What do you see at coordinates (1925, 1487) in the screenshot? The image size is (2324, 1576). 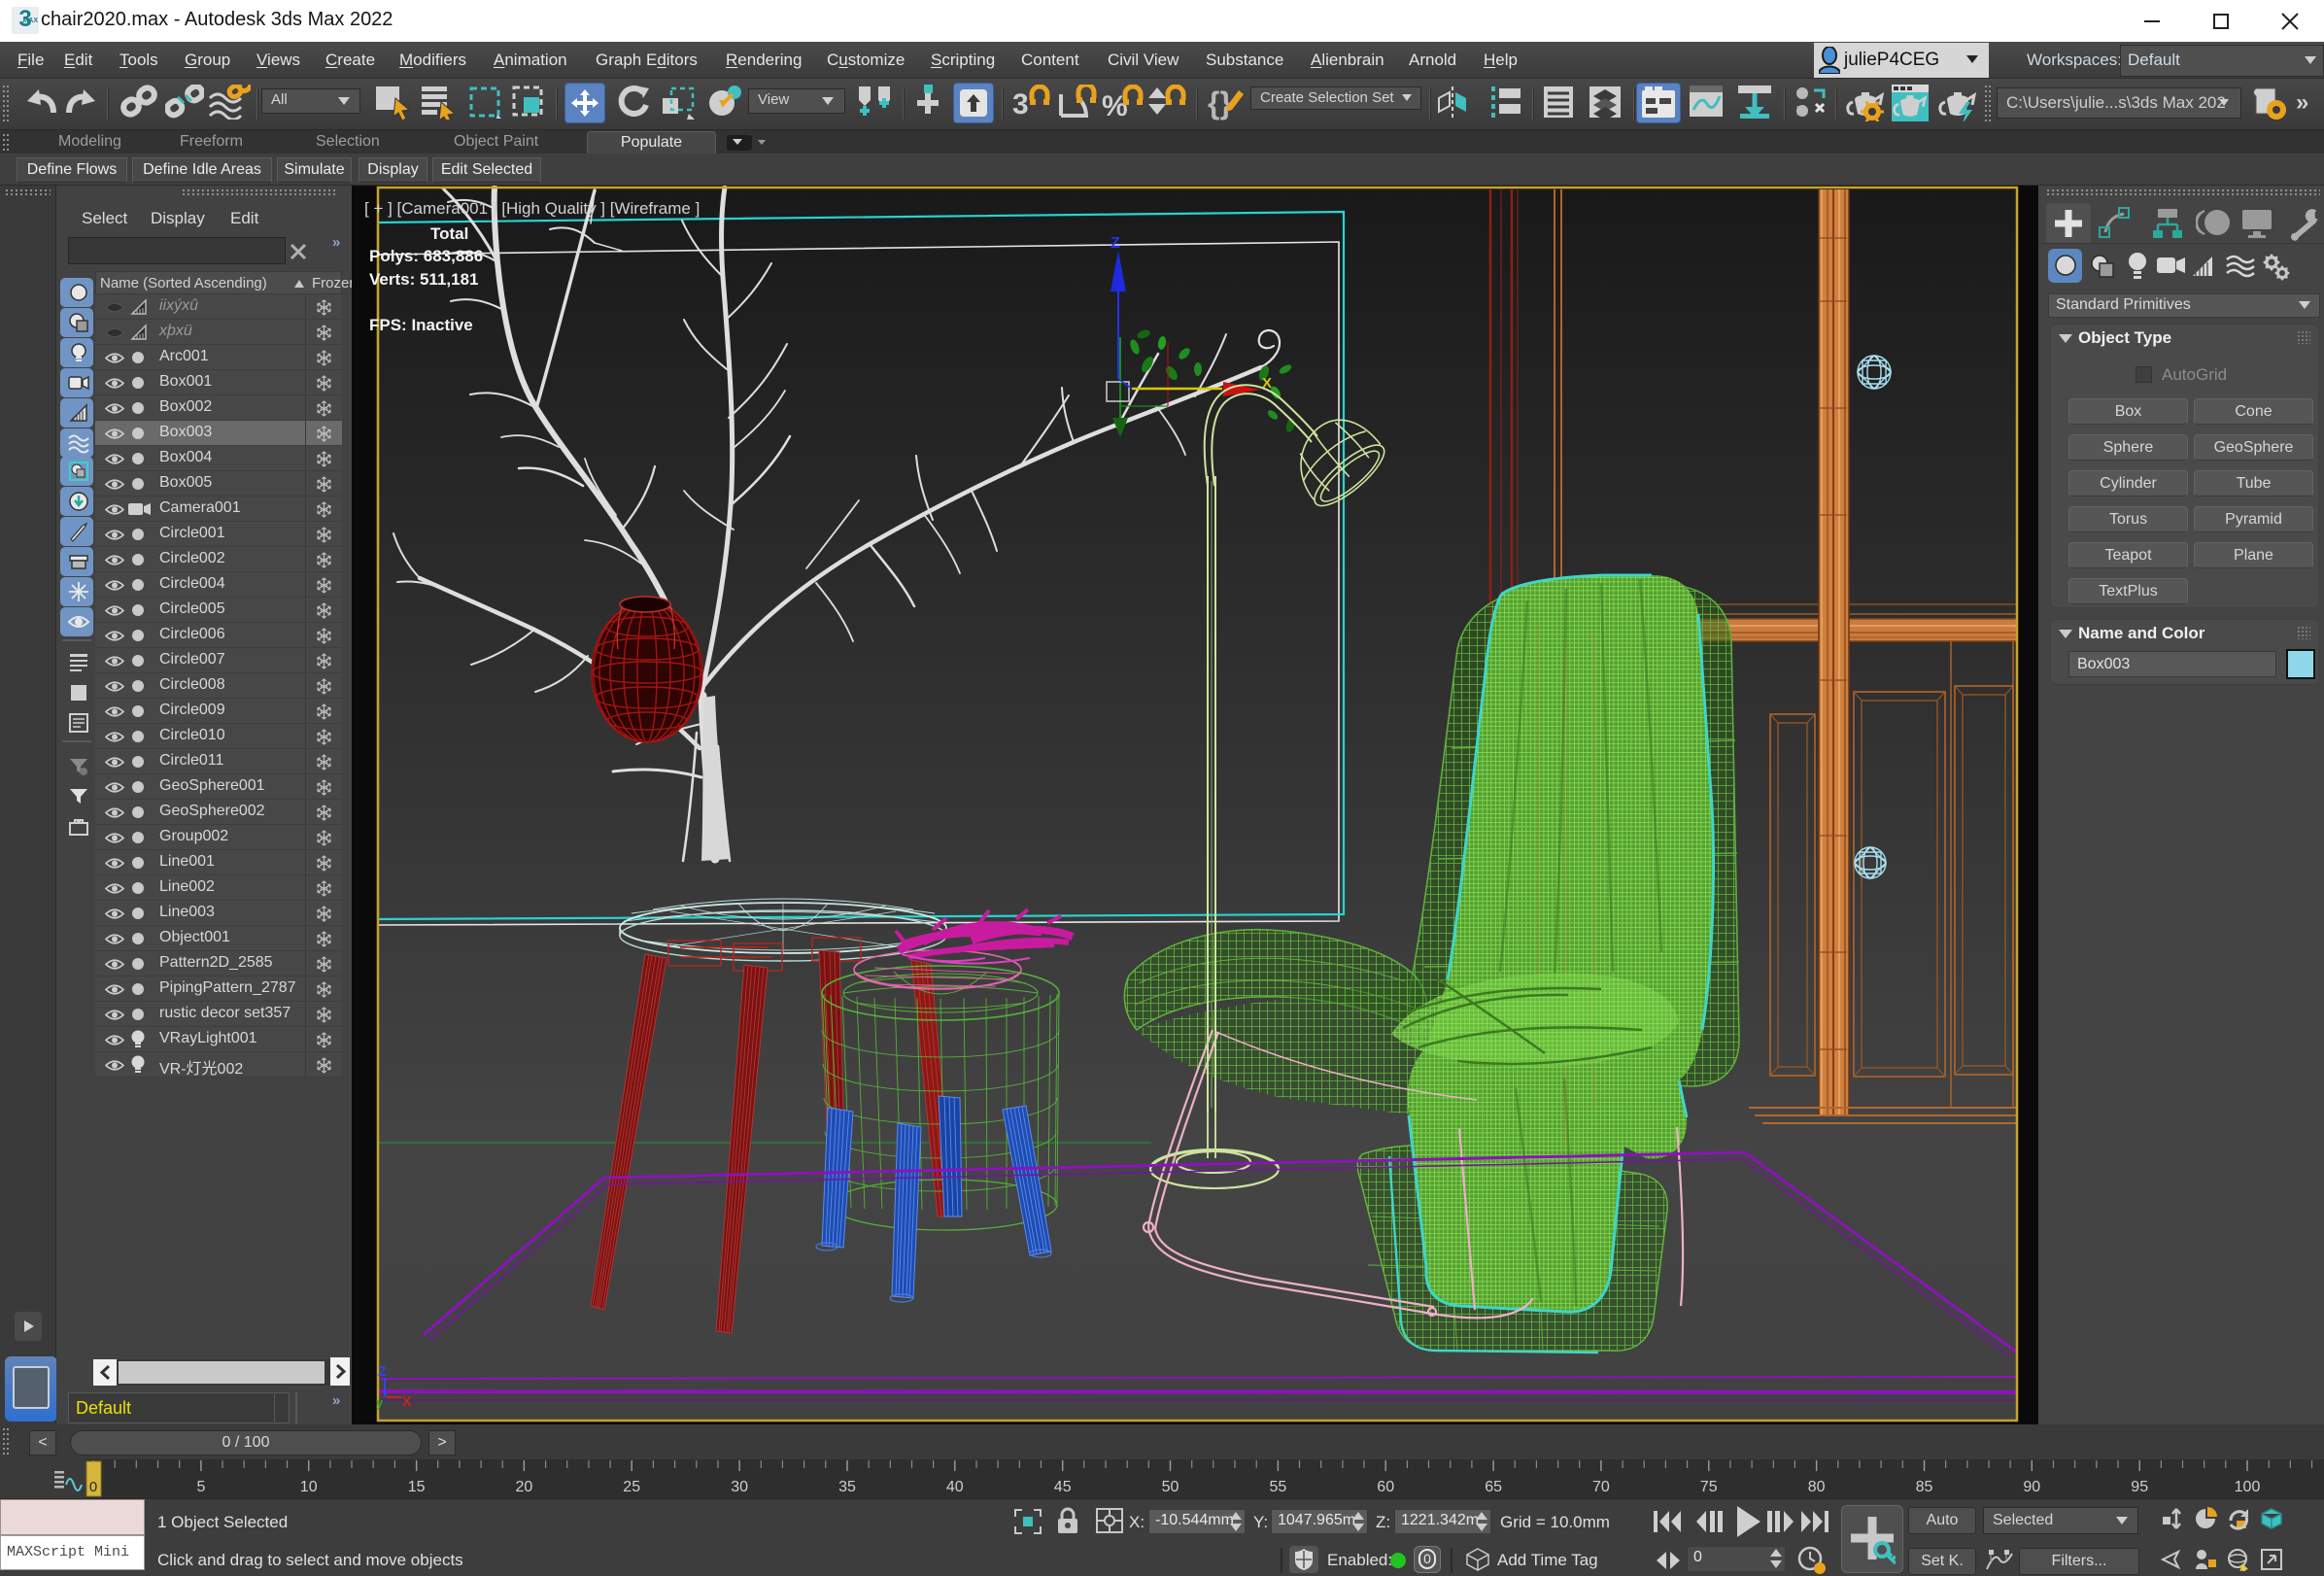 I see `svg-text: 85` at bounding box center [1925, 1487].